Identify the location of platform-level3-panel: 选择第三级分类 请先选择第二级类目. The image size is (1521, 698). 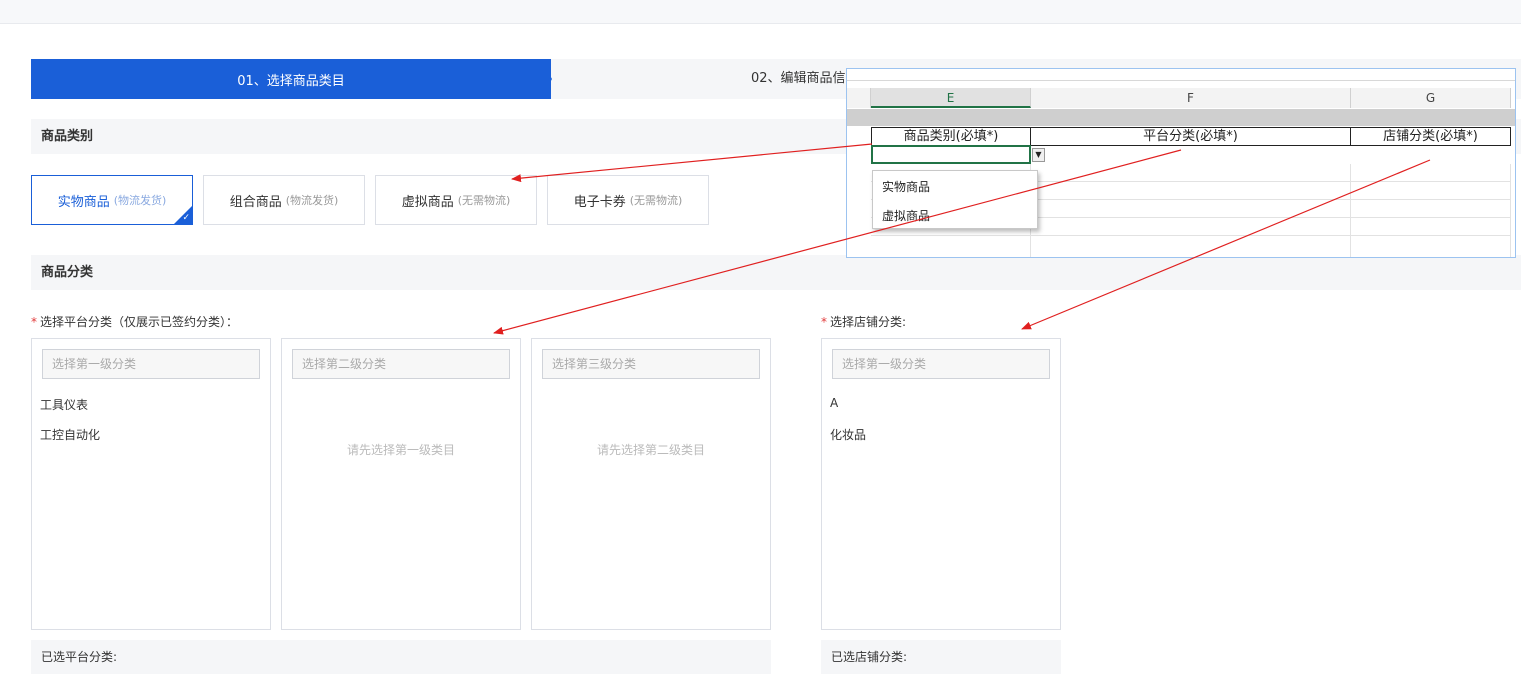
(651, 484).